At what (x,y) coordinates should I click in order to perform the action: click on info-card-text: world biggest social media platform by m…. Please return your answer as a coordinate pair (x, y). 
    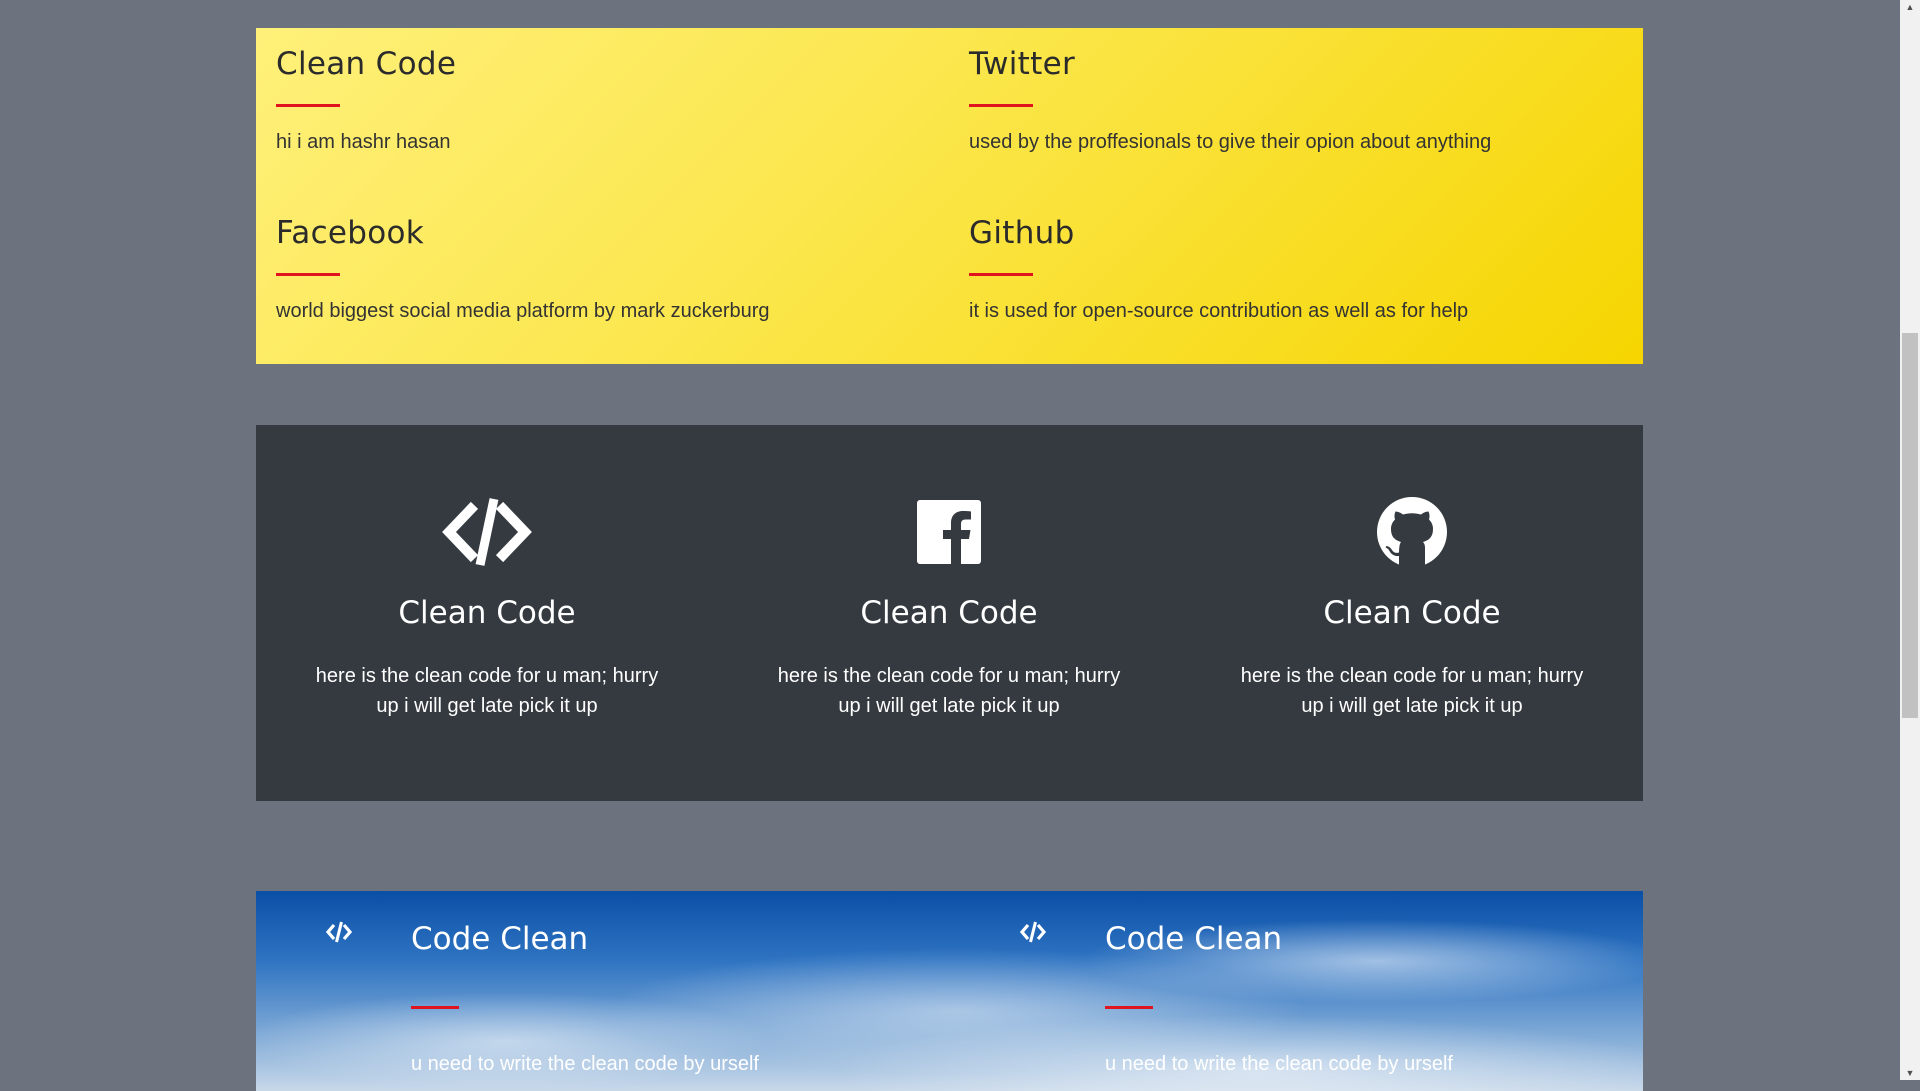
    Looking at the image, I should click on (523, 311).